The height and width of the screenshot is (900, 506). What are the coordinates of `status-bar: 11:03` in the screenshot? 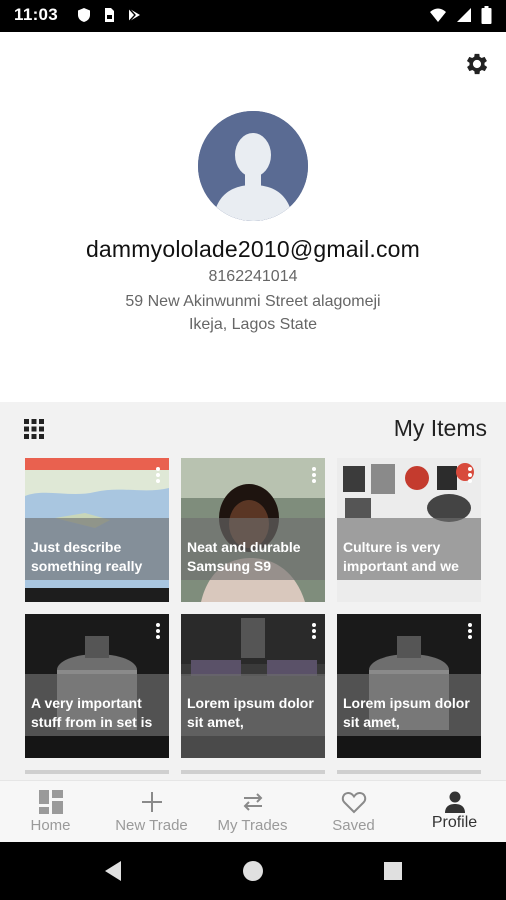 It's located at (253, 16).